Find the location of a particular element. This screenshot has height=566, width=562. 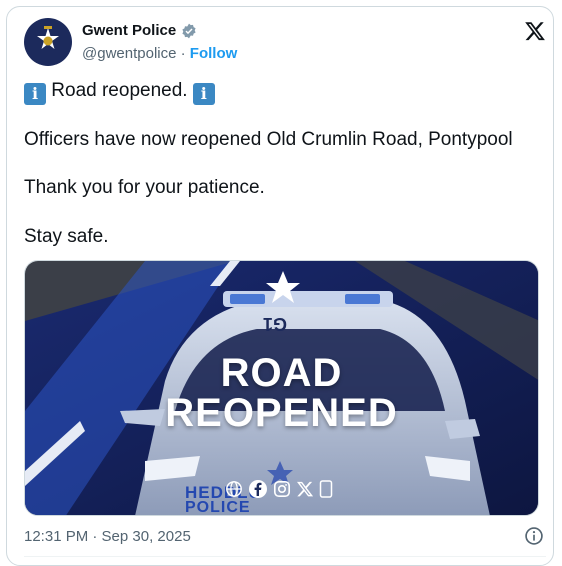

globe-icon is located at coordinates (234, 489).